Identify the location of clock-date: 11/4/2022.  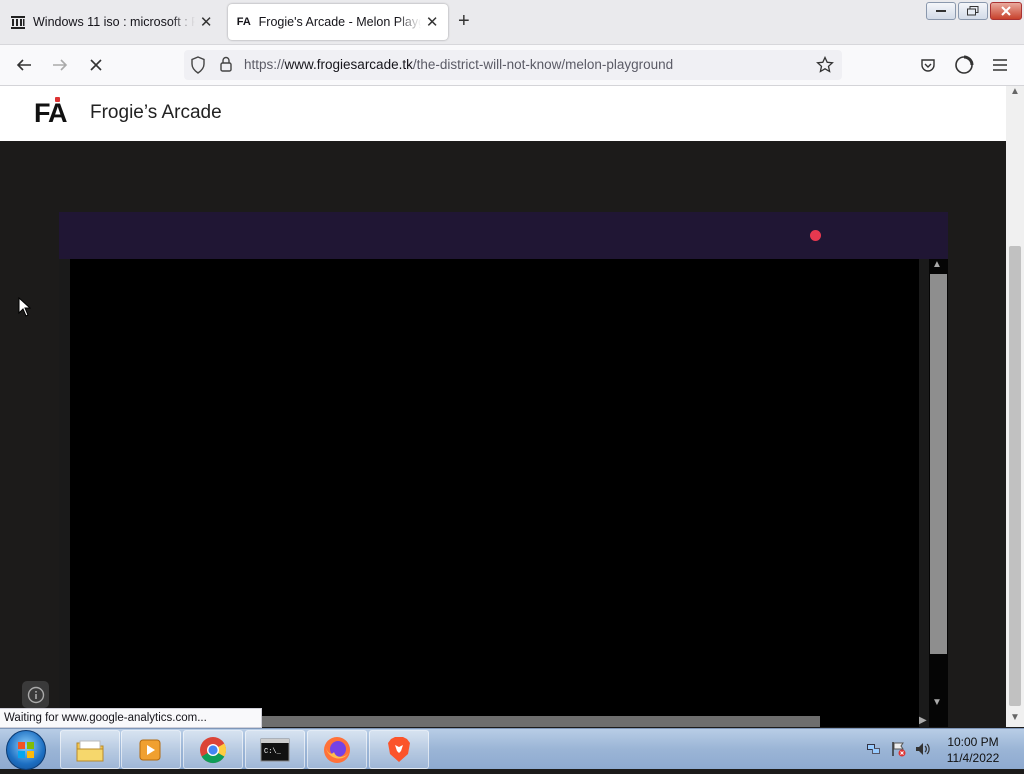
(973, 758).